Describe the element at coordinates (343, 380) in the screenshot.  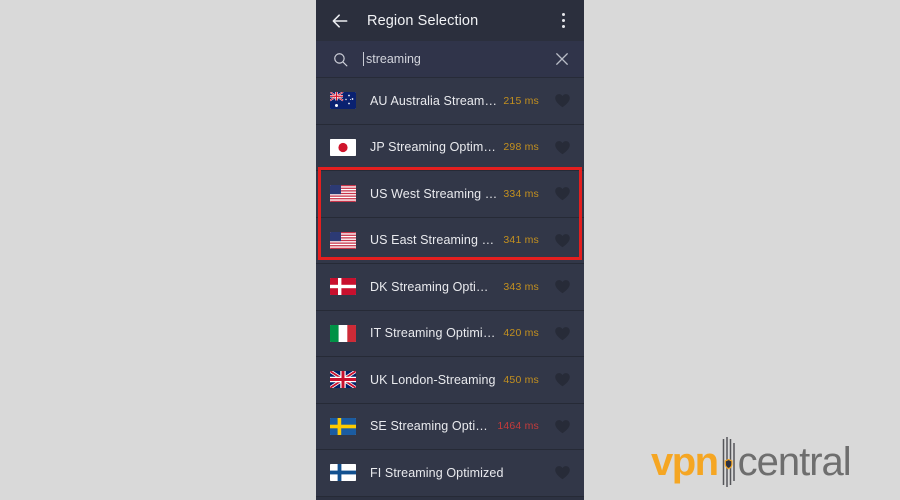
I see `flag-icon-uk` at that location.